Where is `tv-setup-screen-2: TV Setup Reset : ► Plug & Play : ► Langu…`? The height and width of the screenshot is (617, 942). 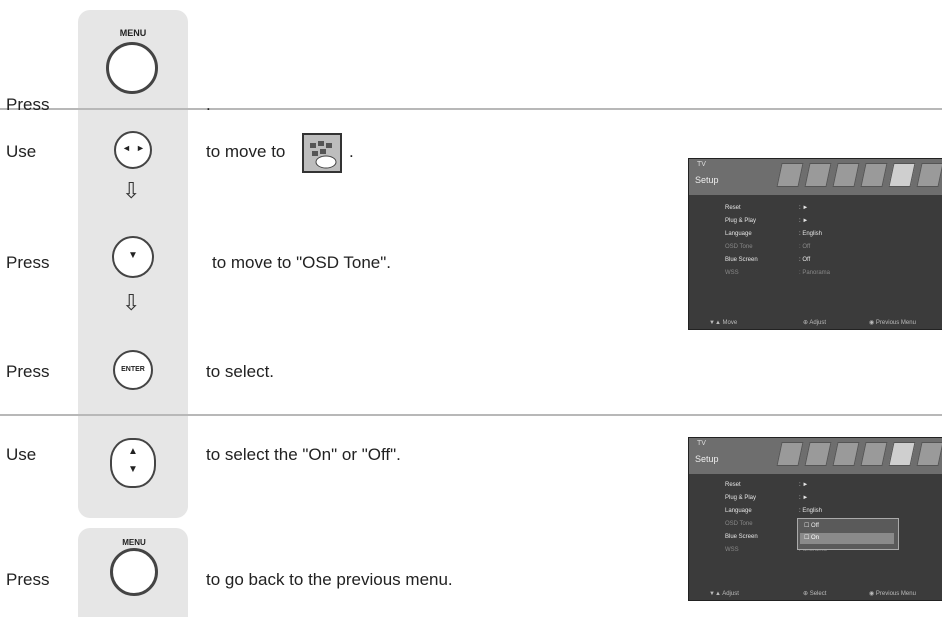
tv-setup-screen-2: TV Setup Reset : ► Plug & Play : ► Langu… is located at coordinates (815, 519).